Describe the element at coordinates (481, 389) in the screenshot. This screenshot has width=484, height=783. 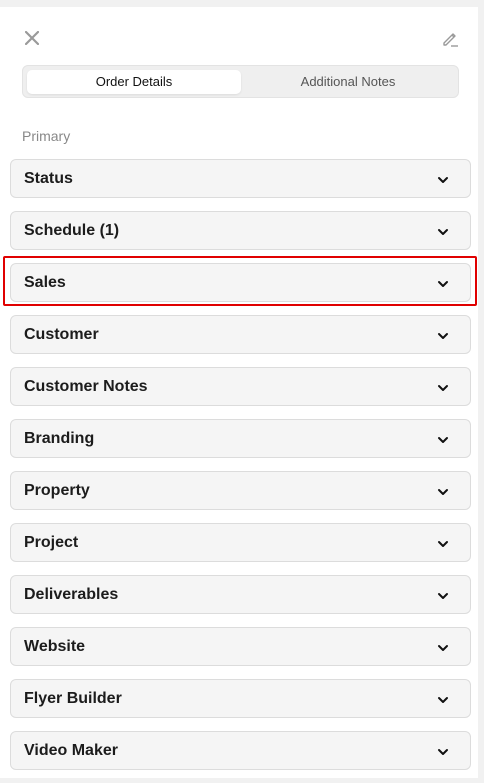
I see `scrollbar` at that location.